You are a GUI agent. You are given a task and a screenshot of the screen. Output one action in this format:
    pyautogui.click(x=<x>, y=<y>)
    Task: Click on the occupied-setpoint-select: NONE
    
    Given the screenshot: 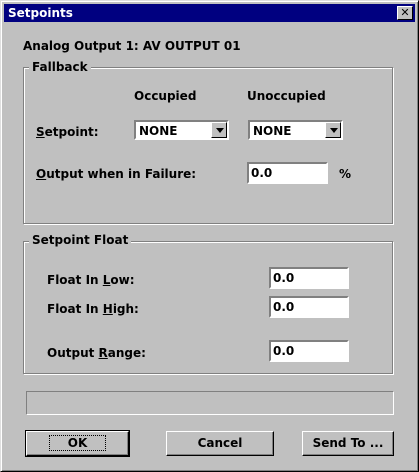 What is the action you would take?
    pyautogui.click(x=181, y=130)
    